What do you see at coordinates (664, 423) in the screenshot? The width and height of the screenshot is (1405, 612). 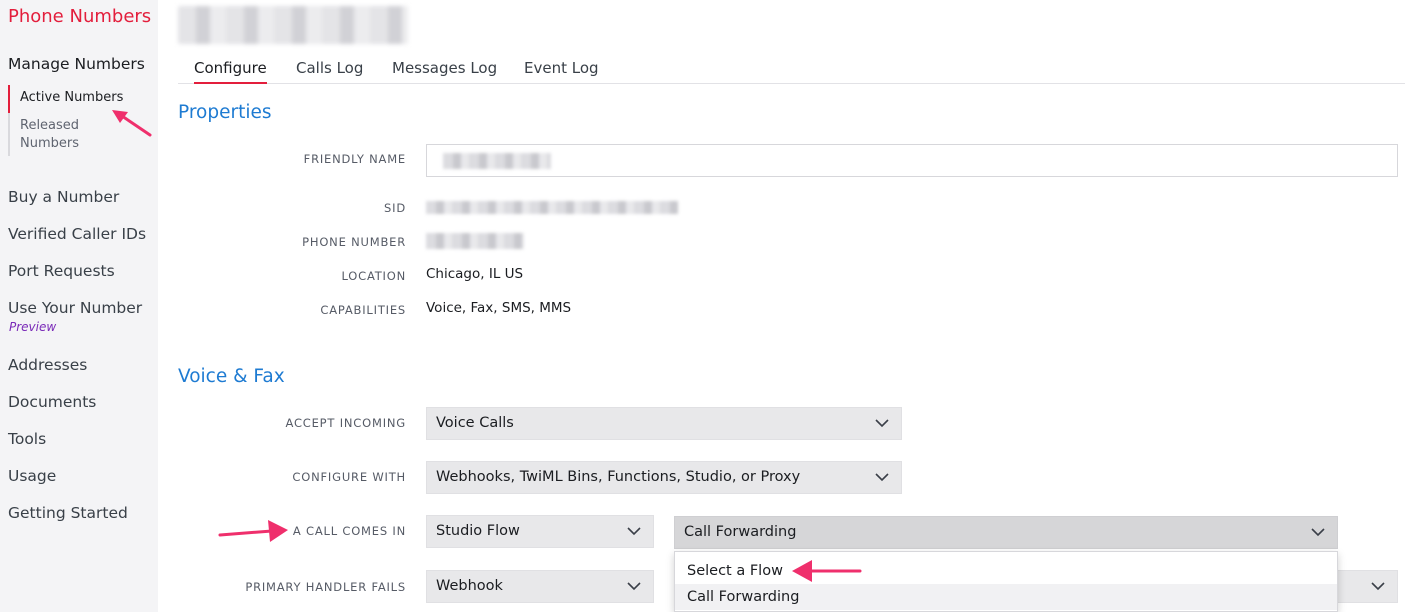 I see `accept-incoming-select: Voice Calls` at bounding box center [664, 423].